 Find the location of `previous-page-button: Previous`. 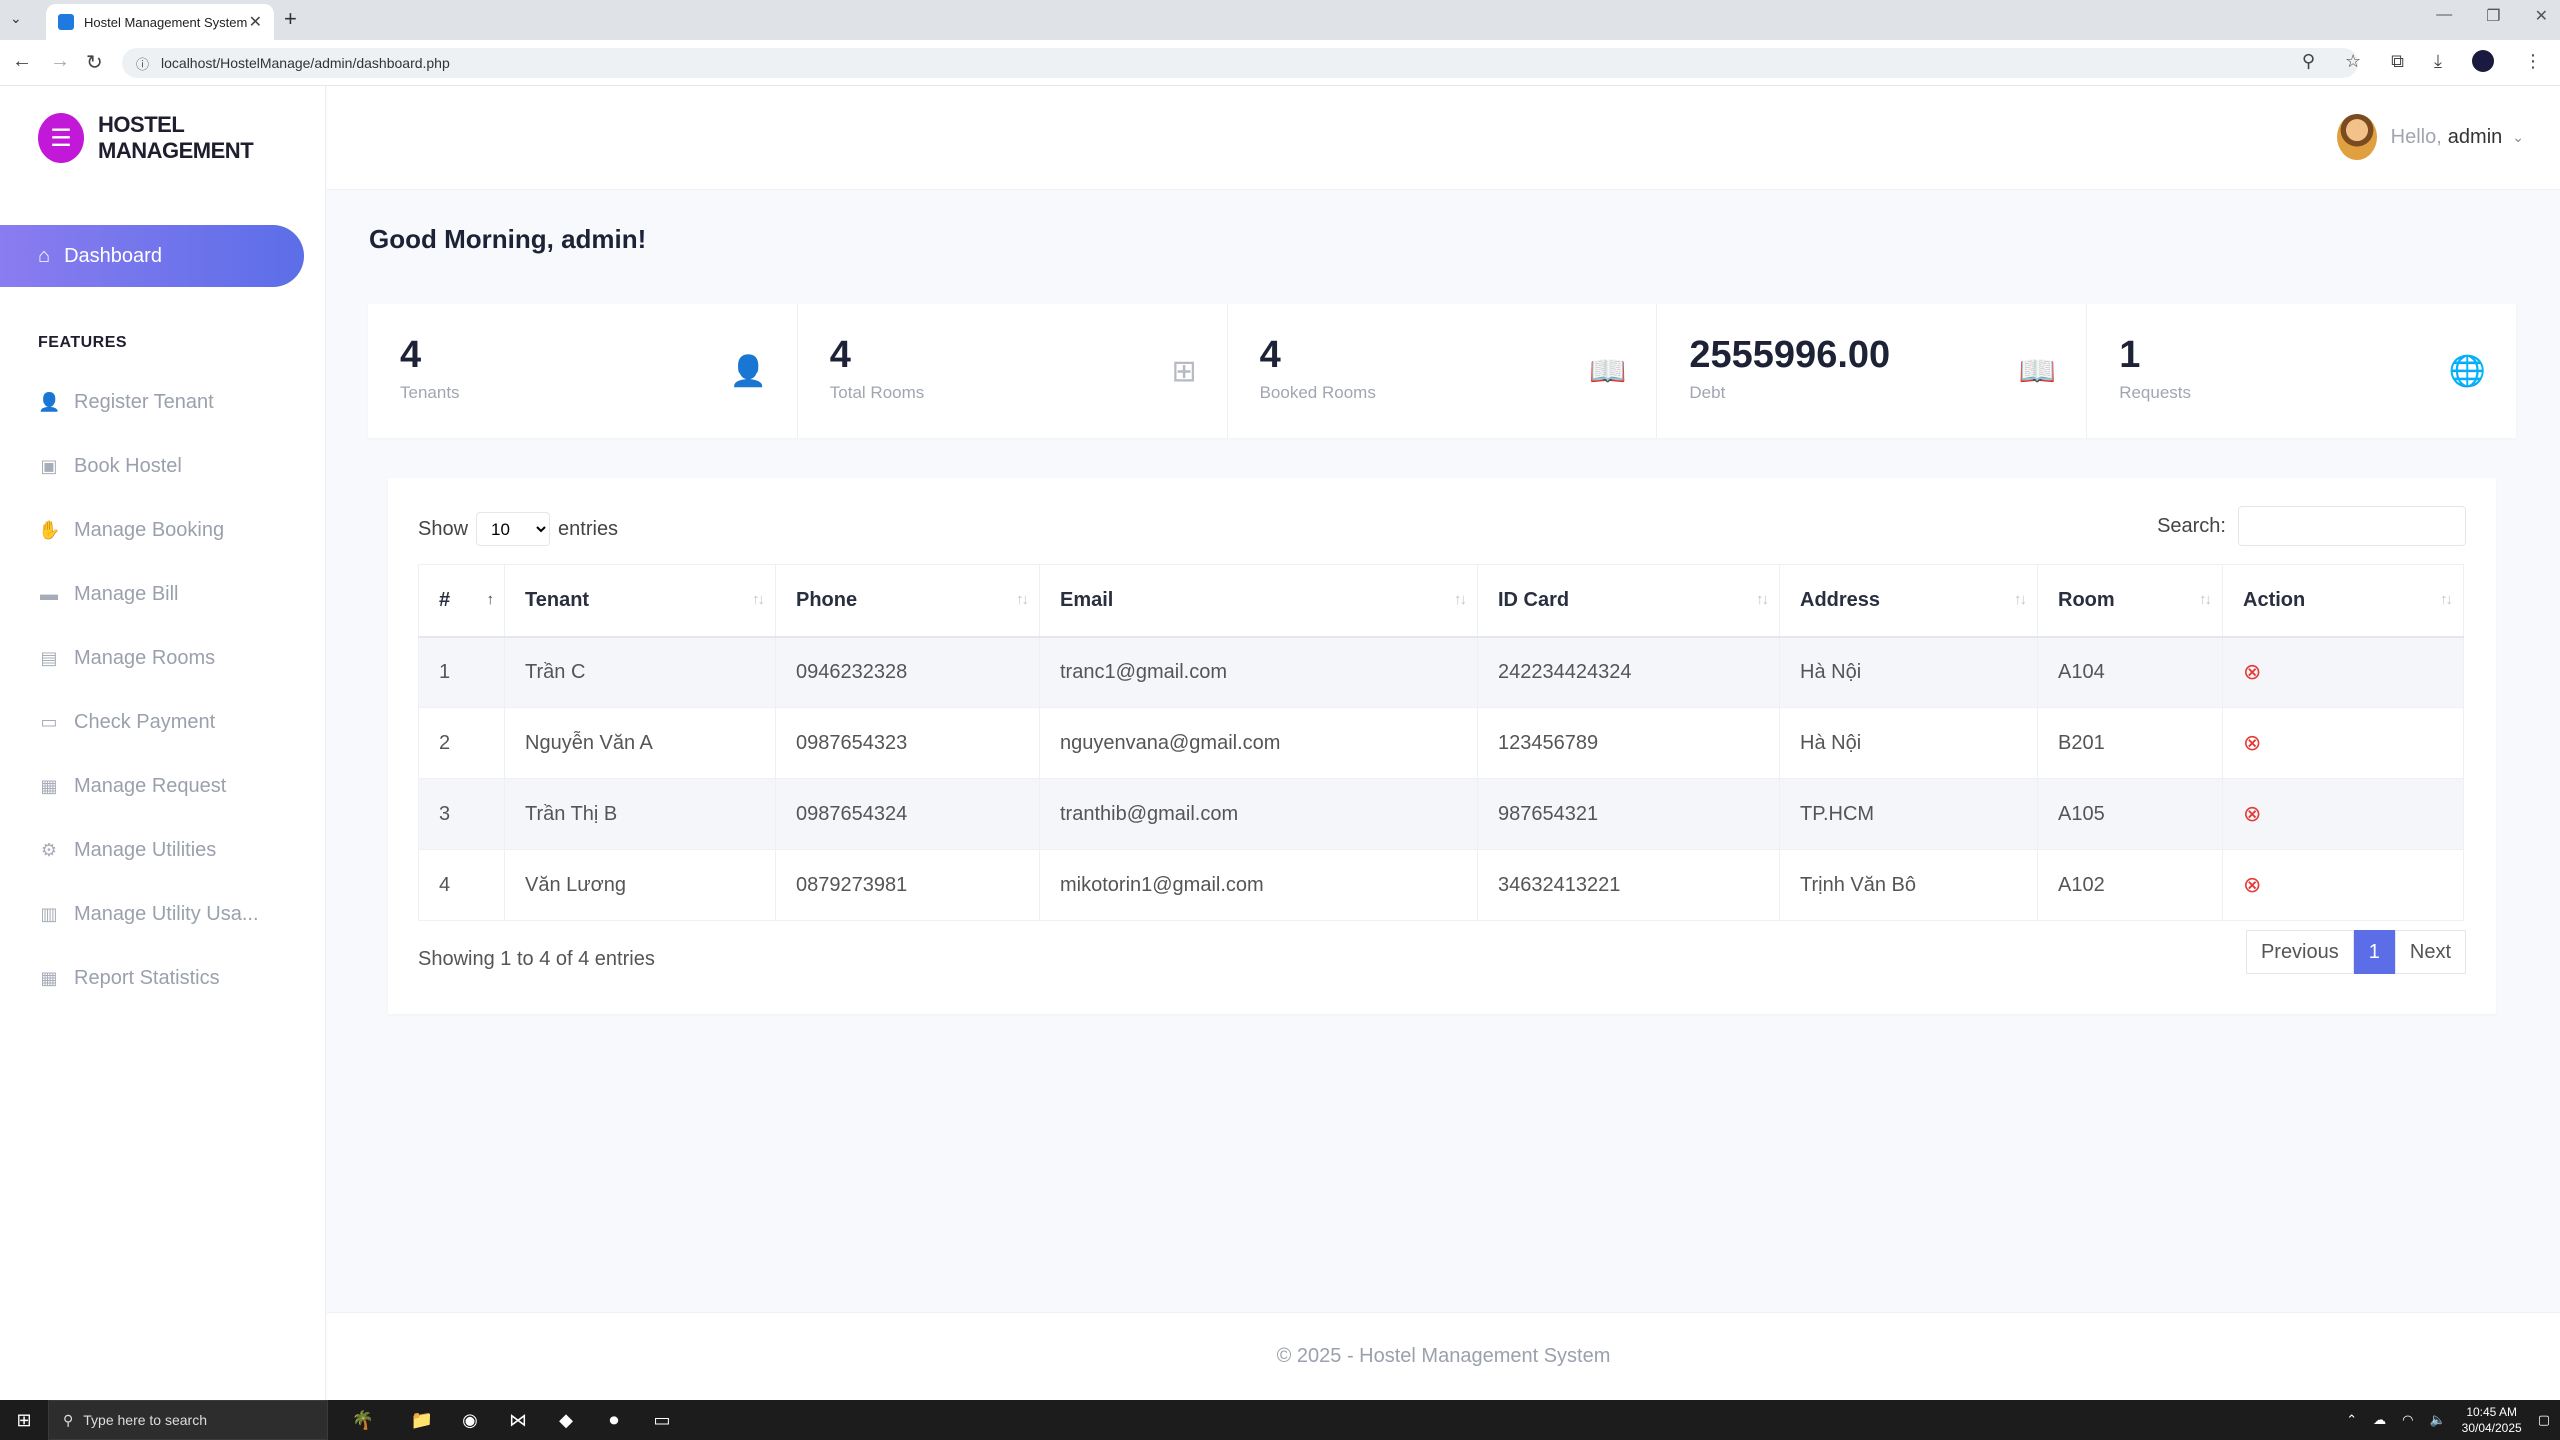

previous-page-button: Previous is located at coordinates (2299, 952).